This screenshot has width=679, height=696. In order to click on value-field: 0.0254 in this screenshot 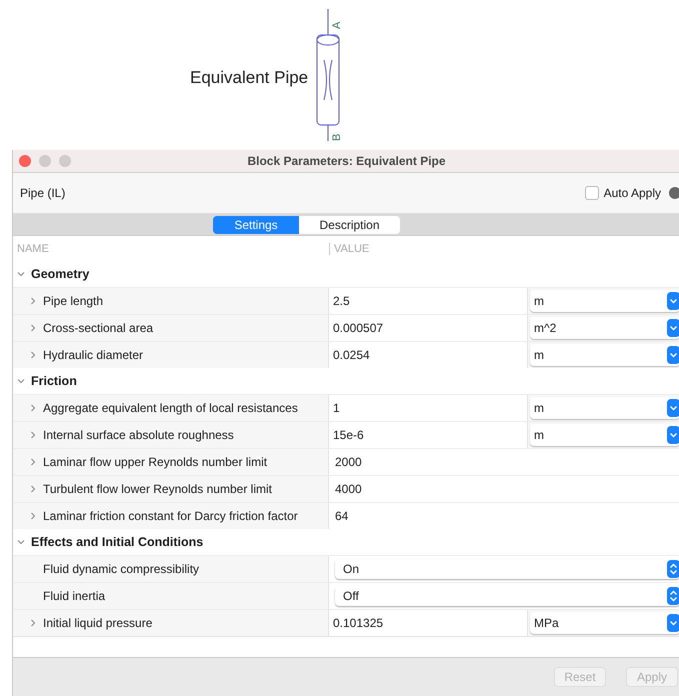, I will do `click(428, 355)`.